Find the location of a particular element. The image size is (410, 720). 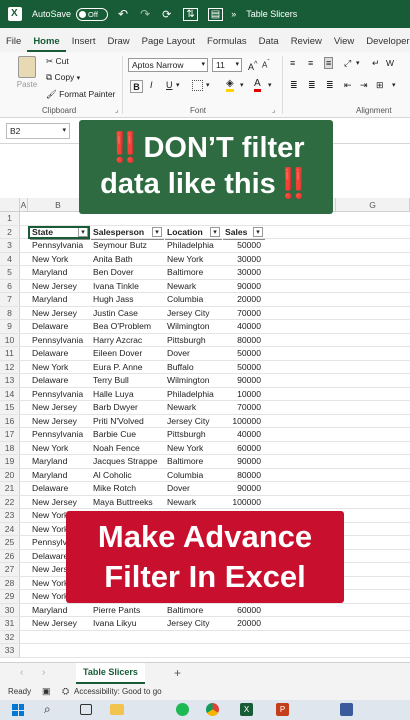

table-cell: Seymour Butz is located at coordinates (127, 246).